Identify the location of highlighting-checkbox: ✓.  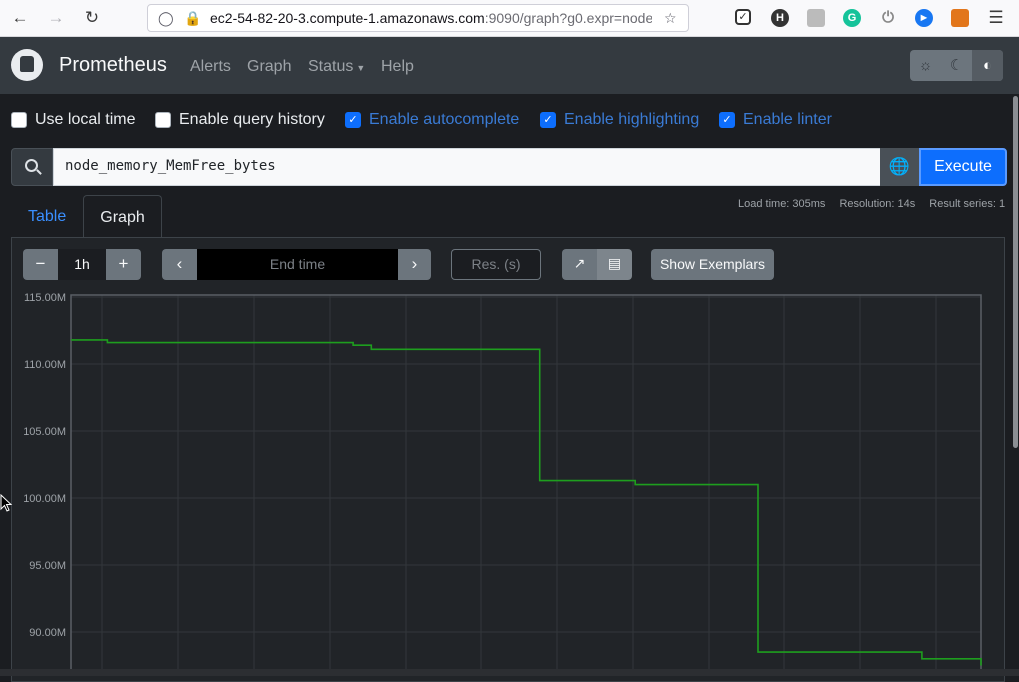
(548, 120).